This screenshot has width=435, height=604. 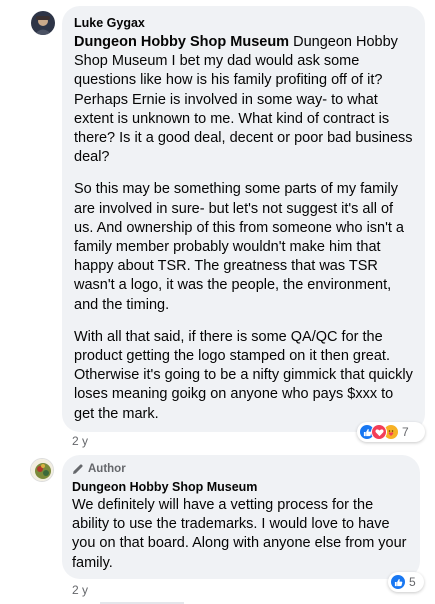 I want to click on comment-author: Luke Gygax, so click(x=243, y=23).